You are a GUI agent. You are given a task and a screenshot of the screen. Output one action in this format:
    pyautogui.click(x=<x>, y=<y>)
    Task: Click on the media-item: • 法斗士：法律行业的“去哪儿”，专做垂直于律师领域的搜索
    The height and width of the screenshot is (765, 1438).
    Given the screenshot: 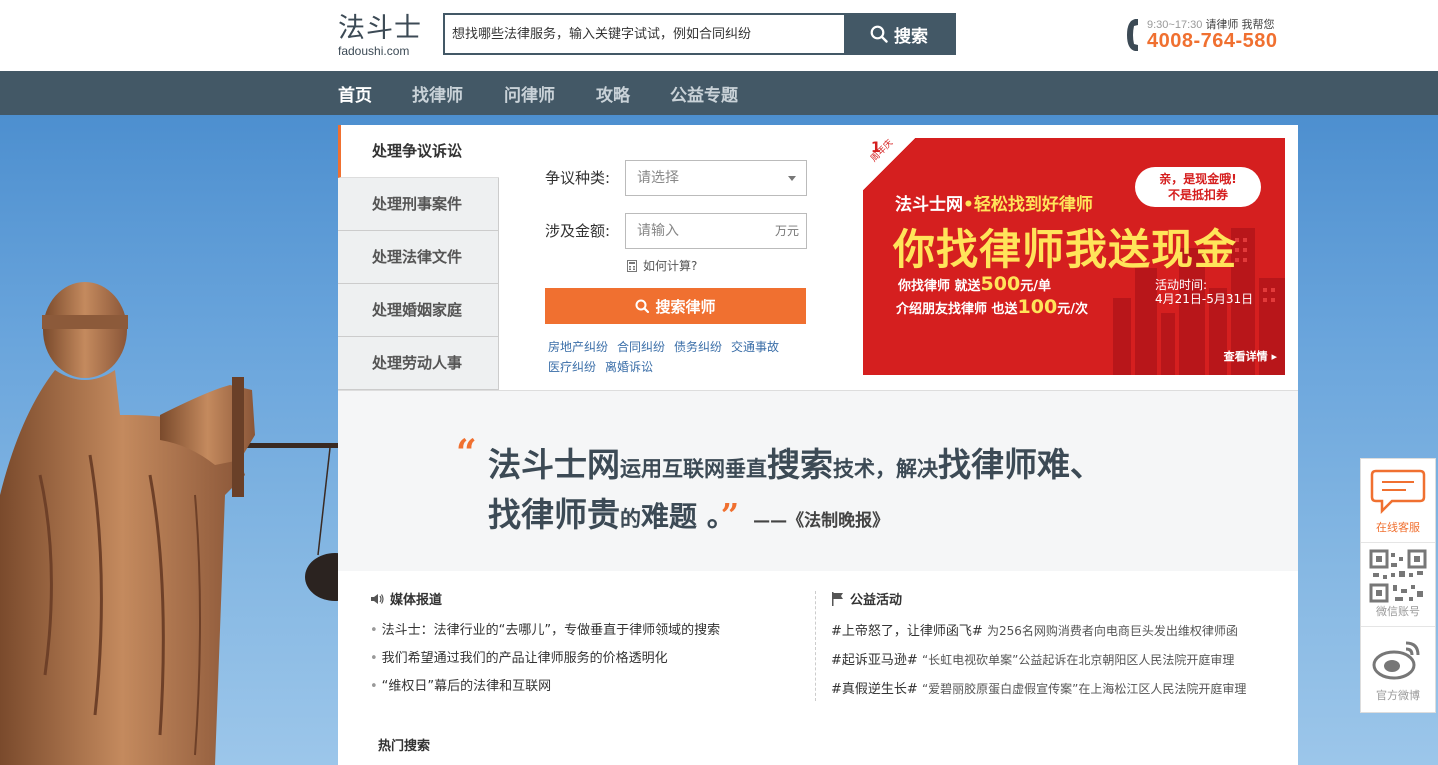 What is the action you would take?
    pyautogui.click(x=545, y=631)
    